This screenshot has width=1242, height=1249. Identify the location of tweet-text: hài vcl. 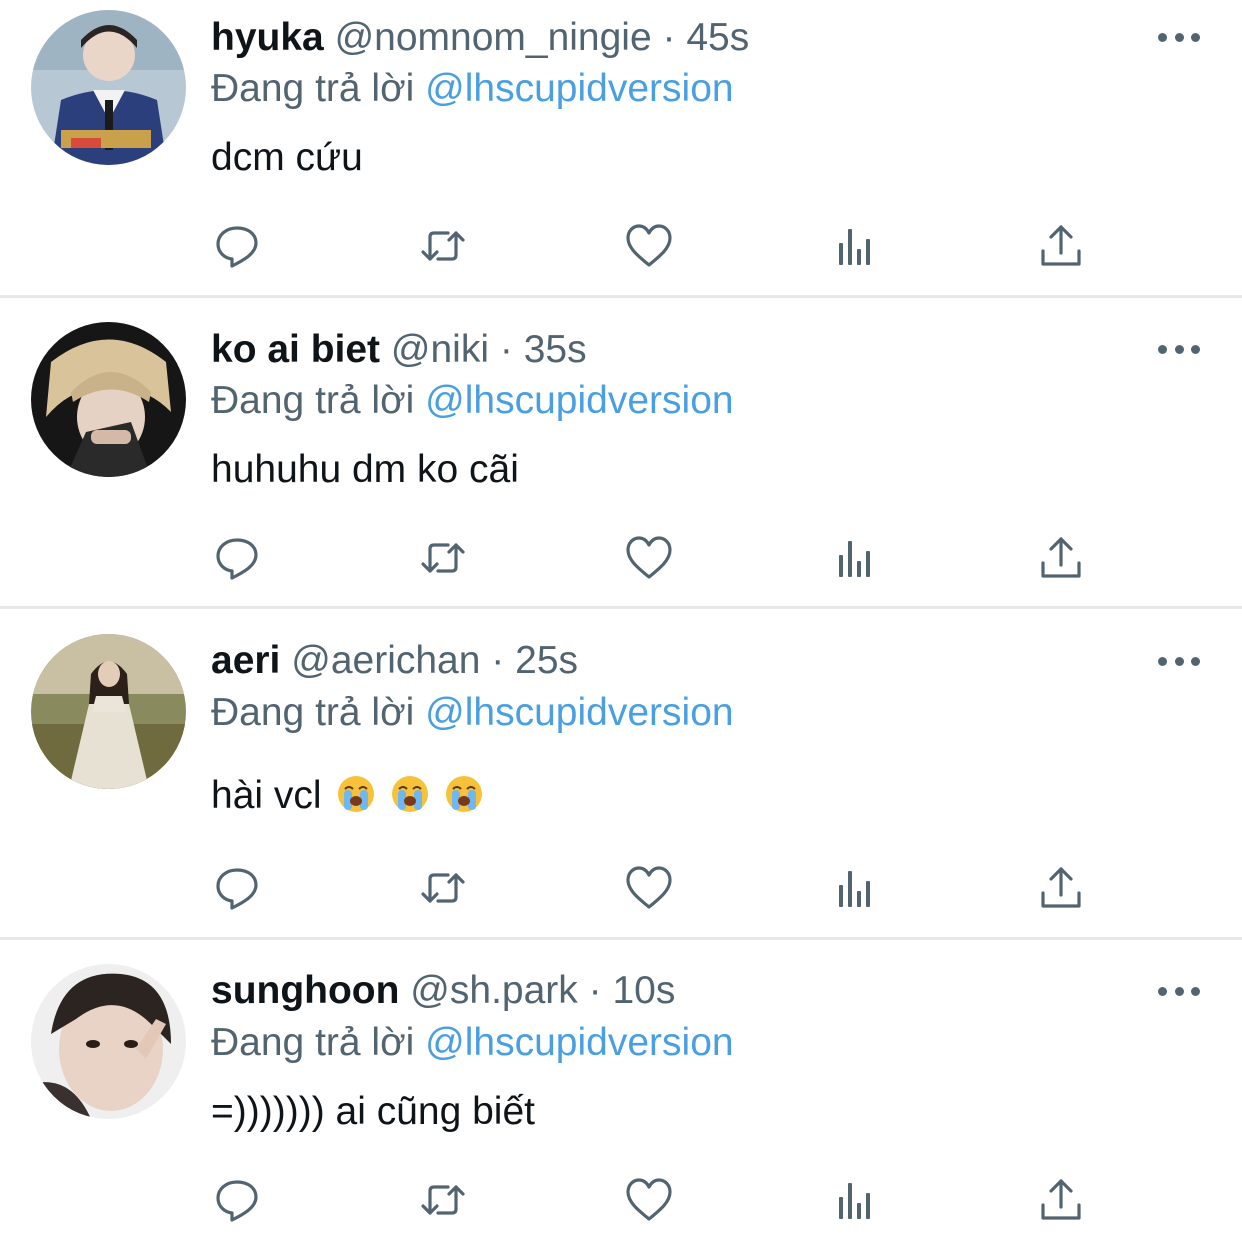
(347, 796).